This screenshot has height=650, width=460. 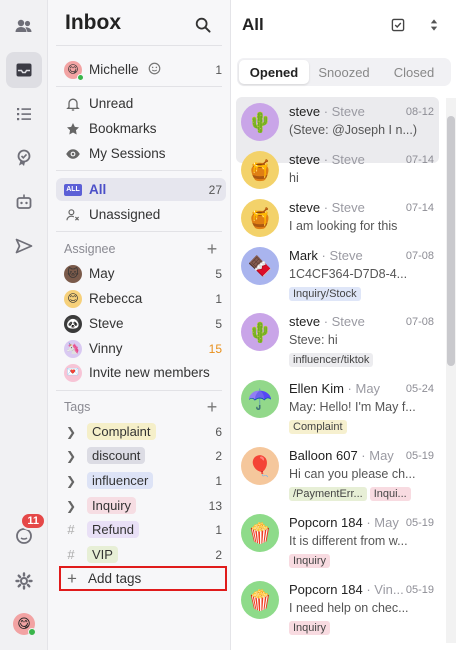 What do you see at coordinates (434, 25) in the screenshot?
I see `sort-button` at bounding box center [434, 25].